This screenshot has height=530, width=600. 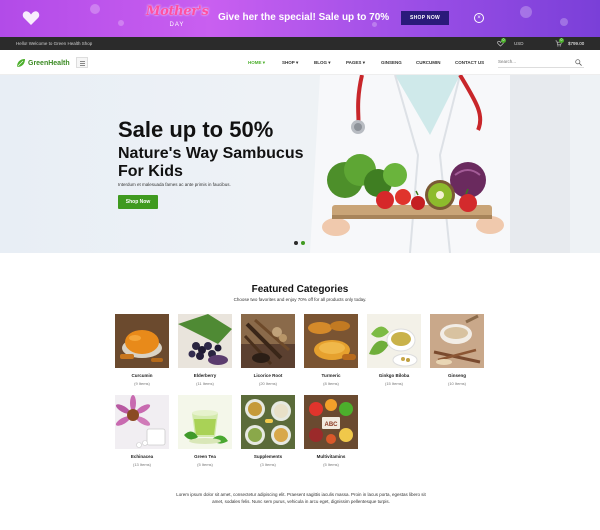 What do you see at coordinates (394, 375) in the screenshot?
I see `category-name: Ginkgo Biloba` at bounding box center [394, 375].